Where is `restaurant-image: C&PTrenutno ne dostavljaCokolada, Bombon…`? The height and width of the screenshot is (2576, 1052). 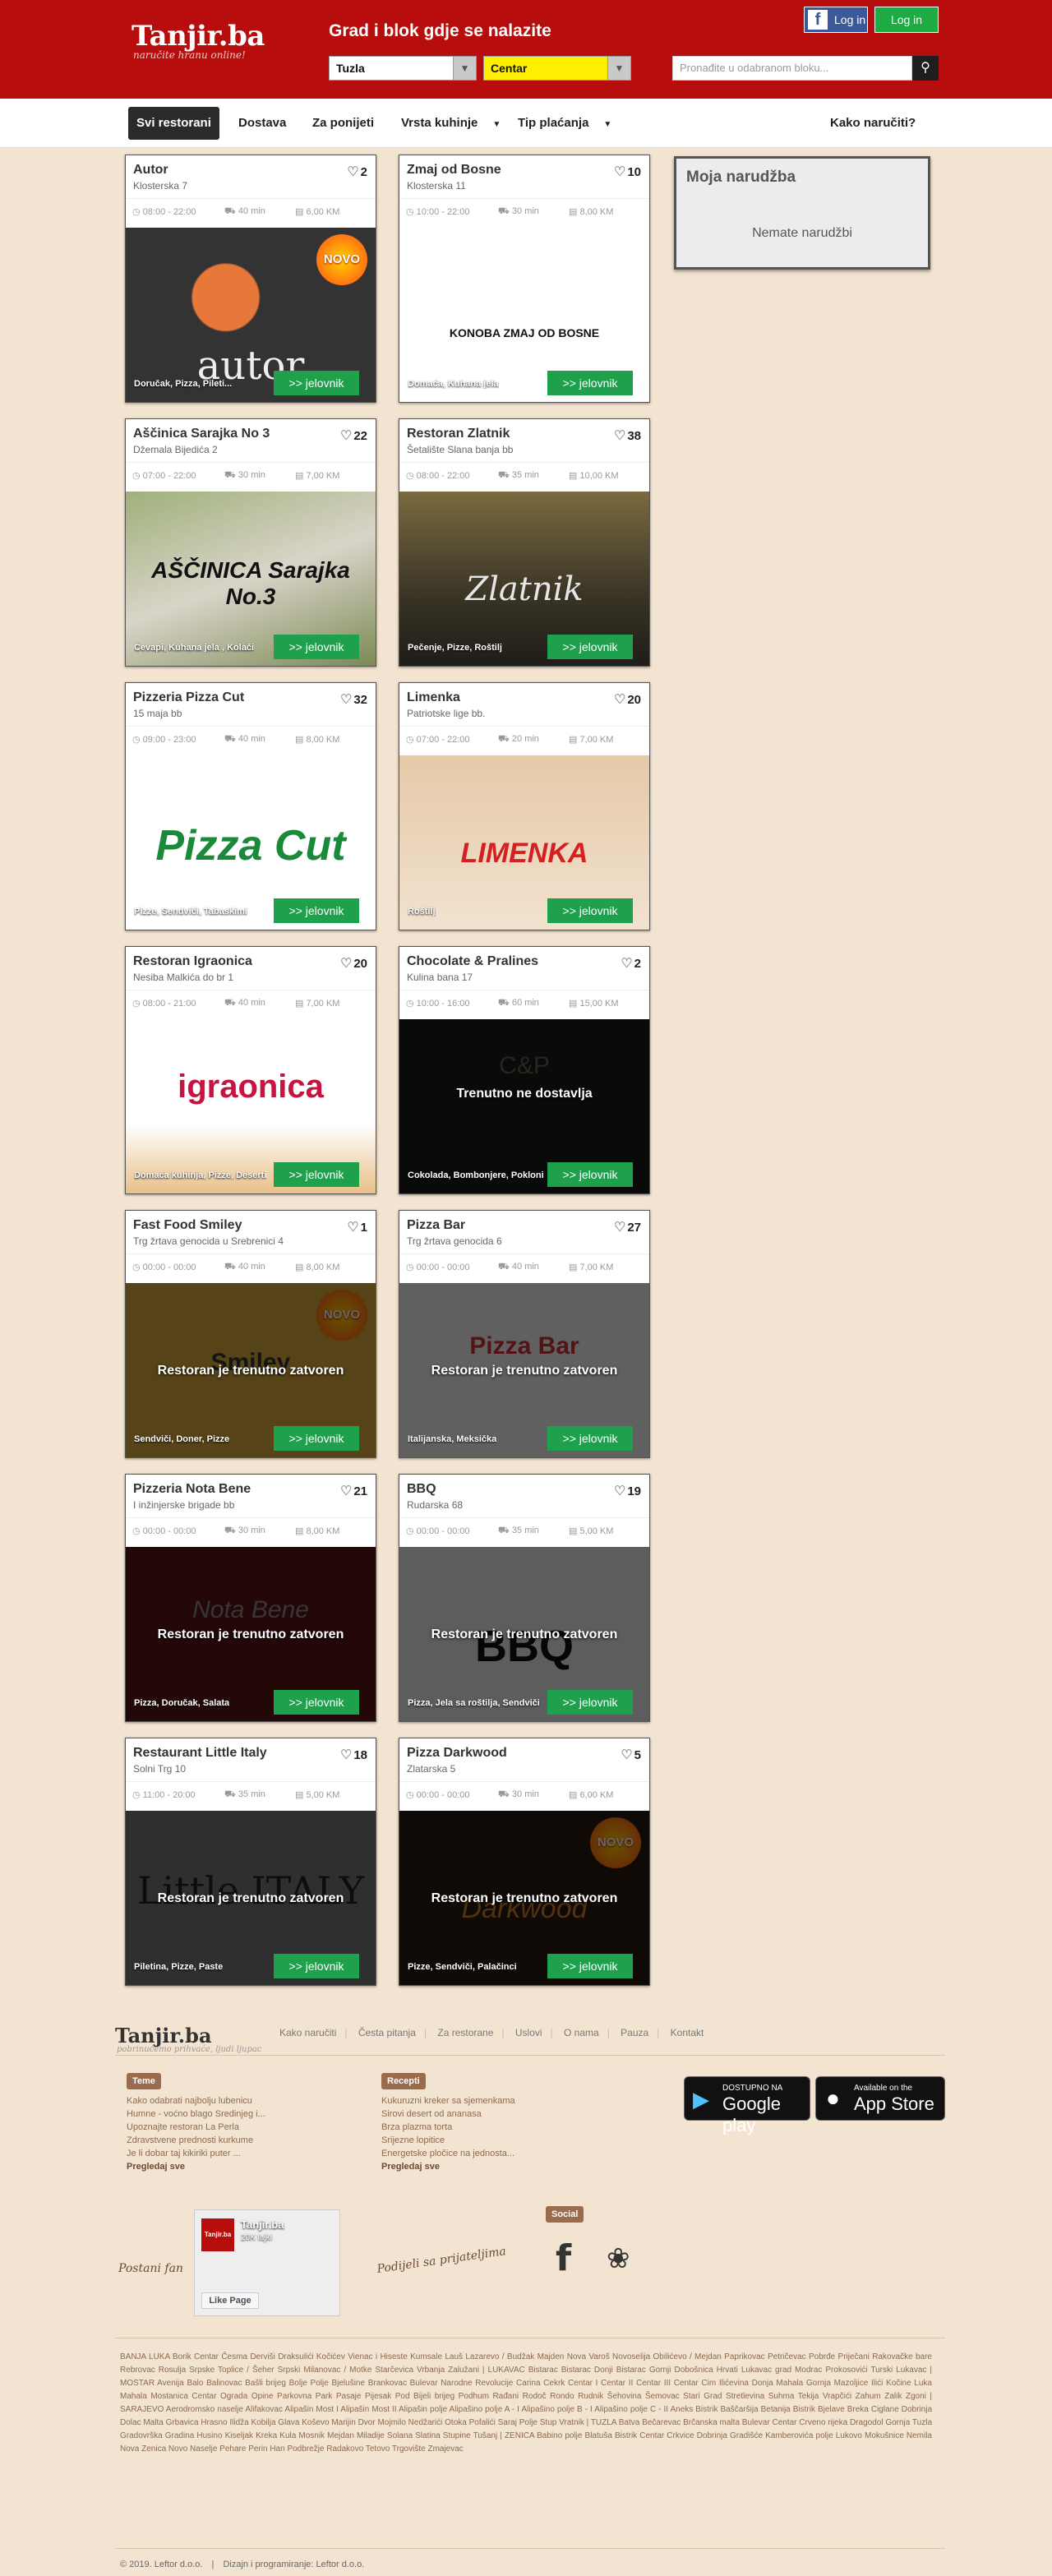
restaurant-image: C&PTrenutno ne dostavljaCokolada, Bombon… is located at coordinates (524, 1106).